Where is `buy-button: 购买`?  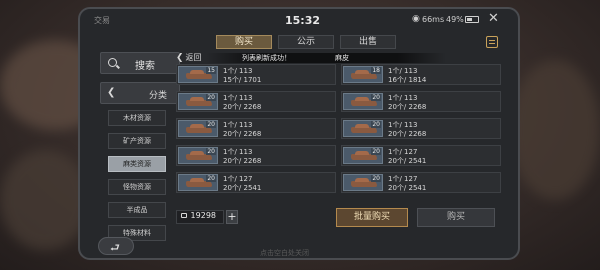 buy-button: 购买 is located at coordinates (456, 217).